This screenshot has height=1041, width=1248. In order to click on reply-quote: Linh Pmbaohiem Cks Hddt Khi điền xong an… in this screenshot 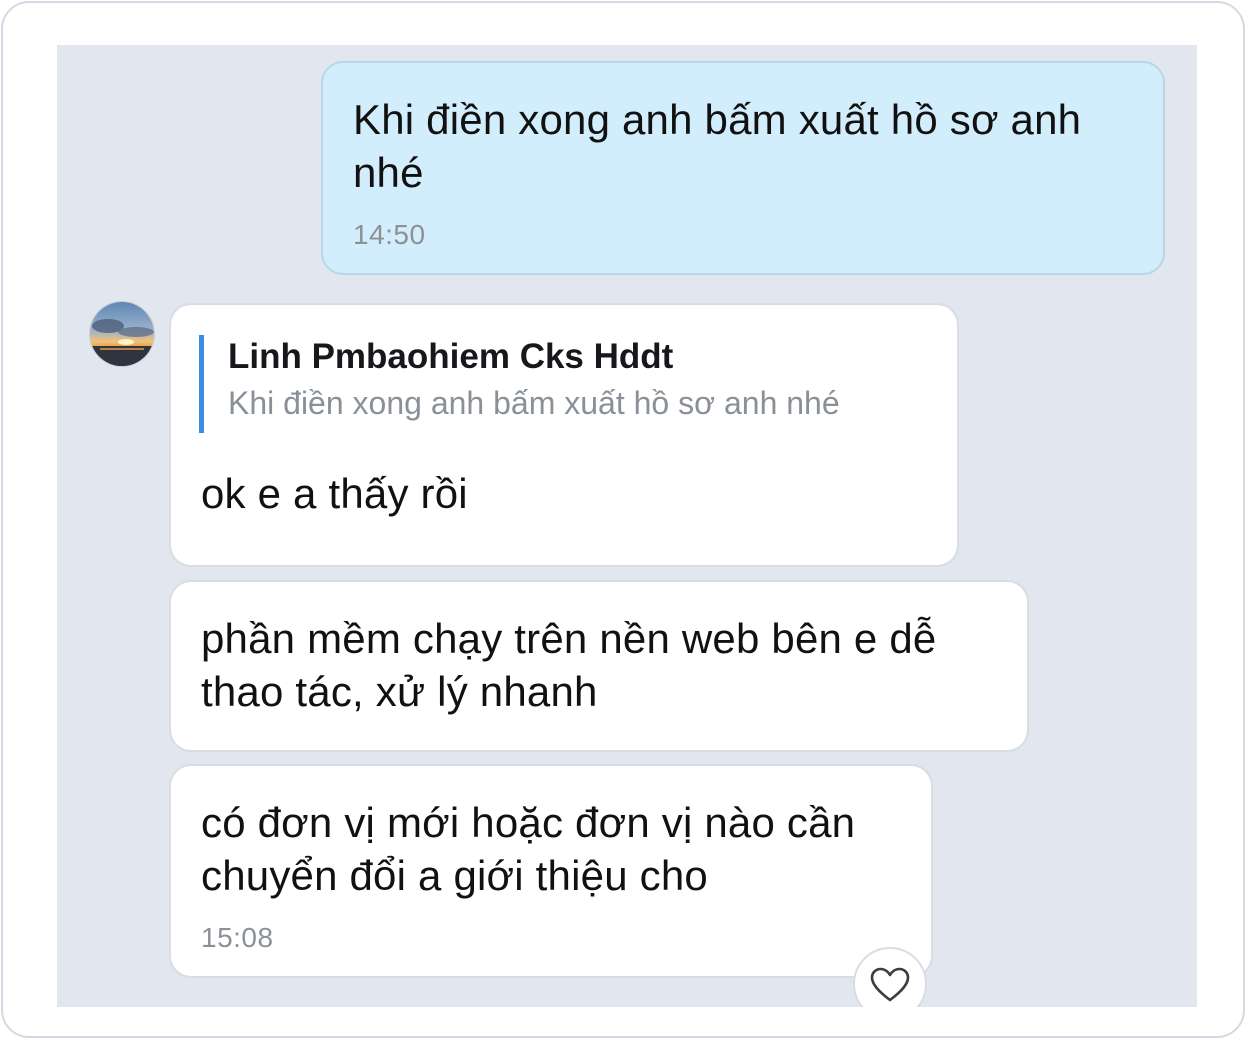, I will do `click(519, 384)`.